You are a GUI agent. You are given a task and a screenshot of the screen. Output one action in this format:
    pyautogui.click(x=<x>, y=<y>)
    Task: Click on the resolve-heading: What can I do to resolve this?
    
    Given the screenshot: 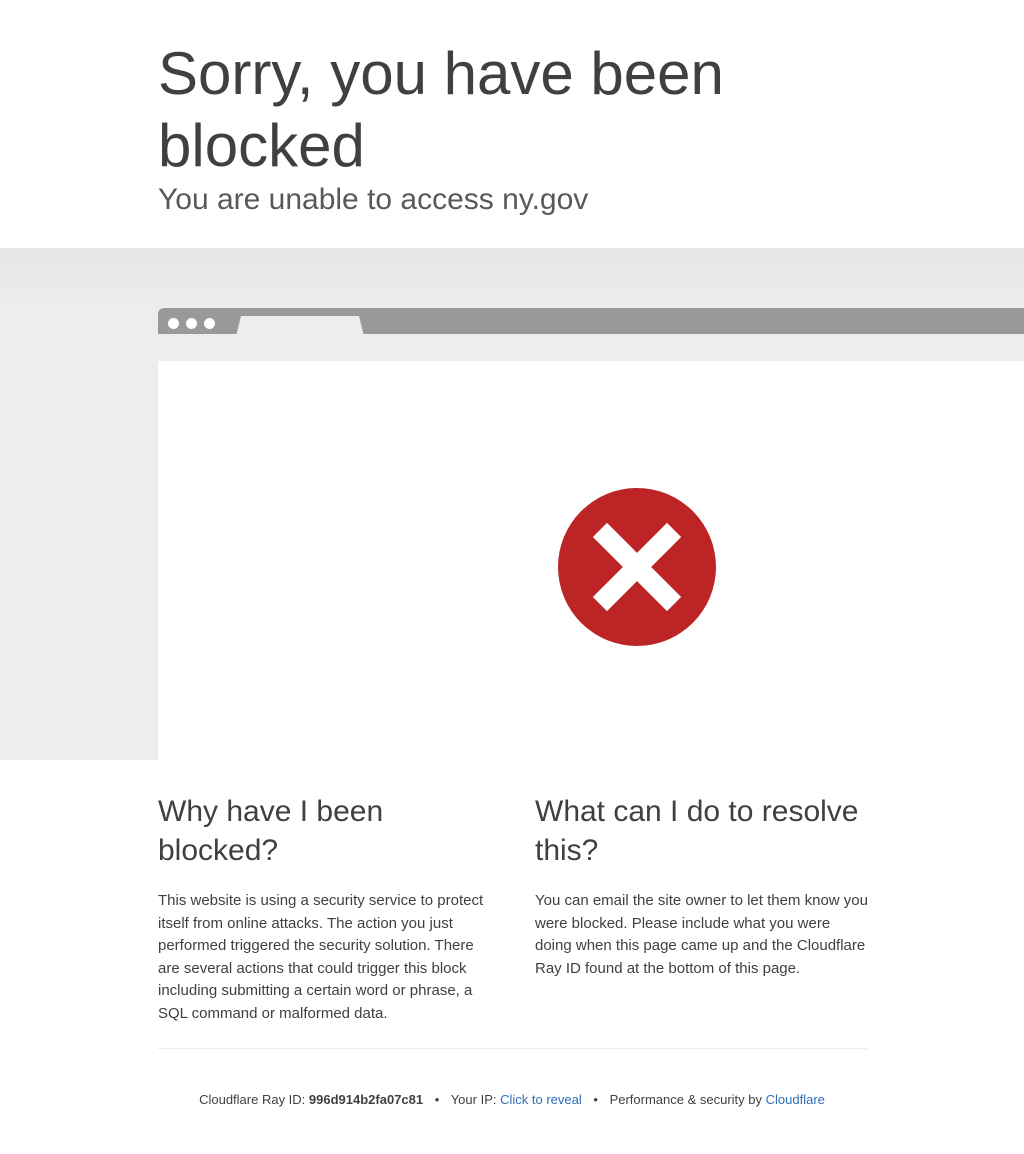 What is the action you would take?
    pyautogui.click(x=697, y=831)
    